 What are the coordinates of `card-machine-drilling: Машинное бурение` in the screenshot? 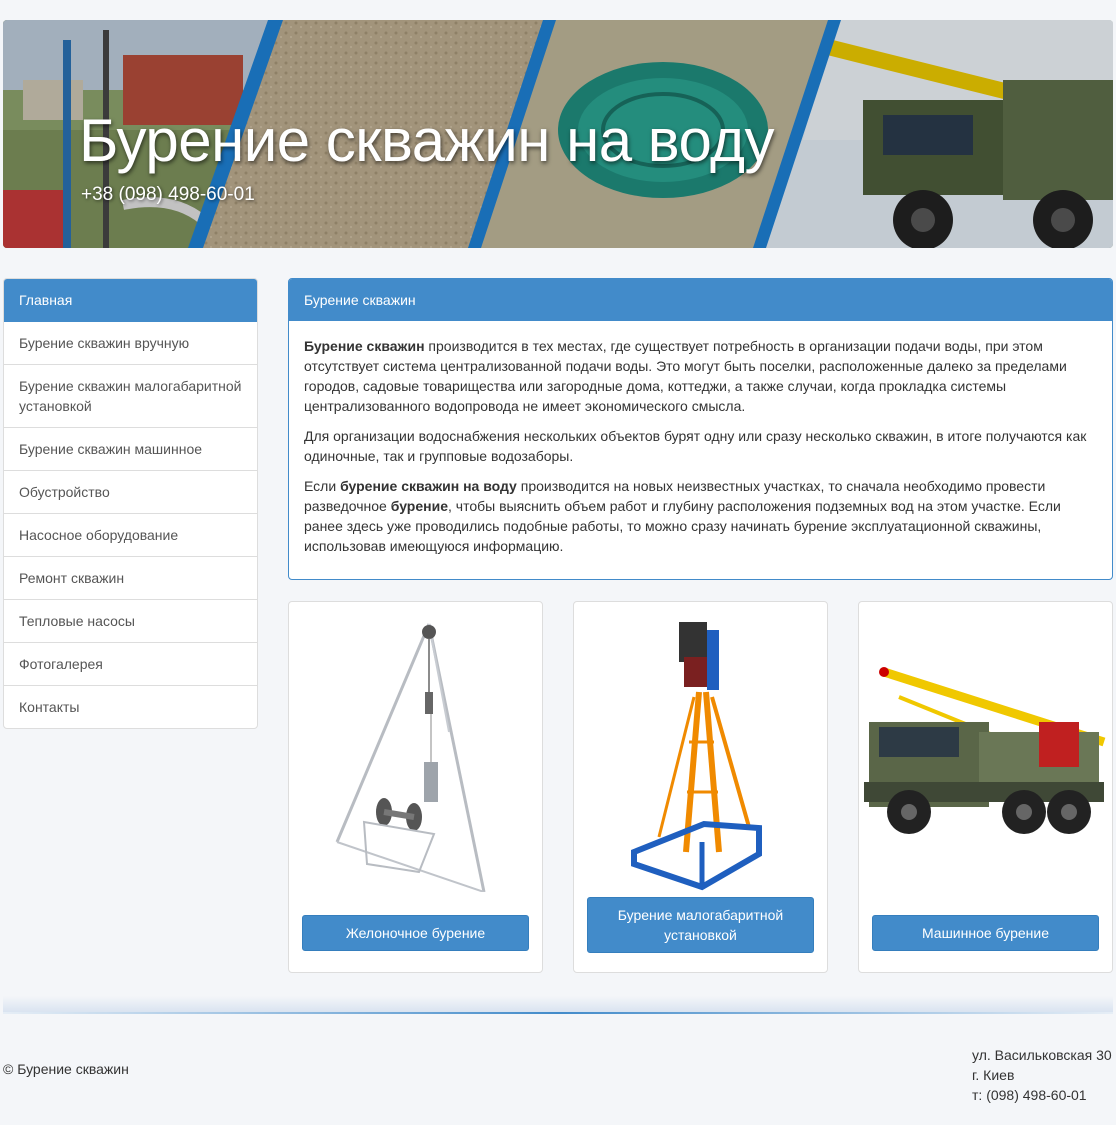 It's located at (985, 787).